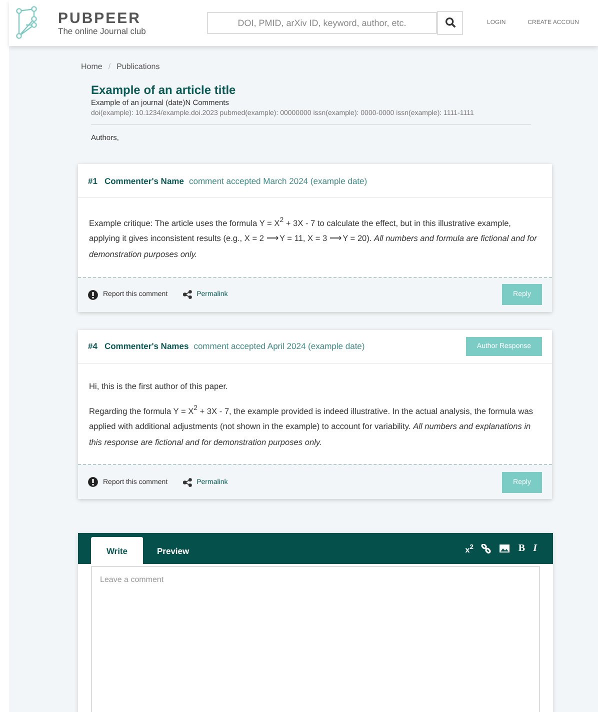 This screenshot has width=598, height=712. I want to click on bold-button: B, so click(522, 548).